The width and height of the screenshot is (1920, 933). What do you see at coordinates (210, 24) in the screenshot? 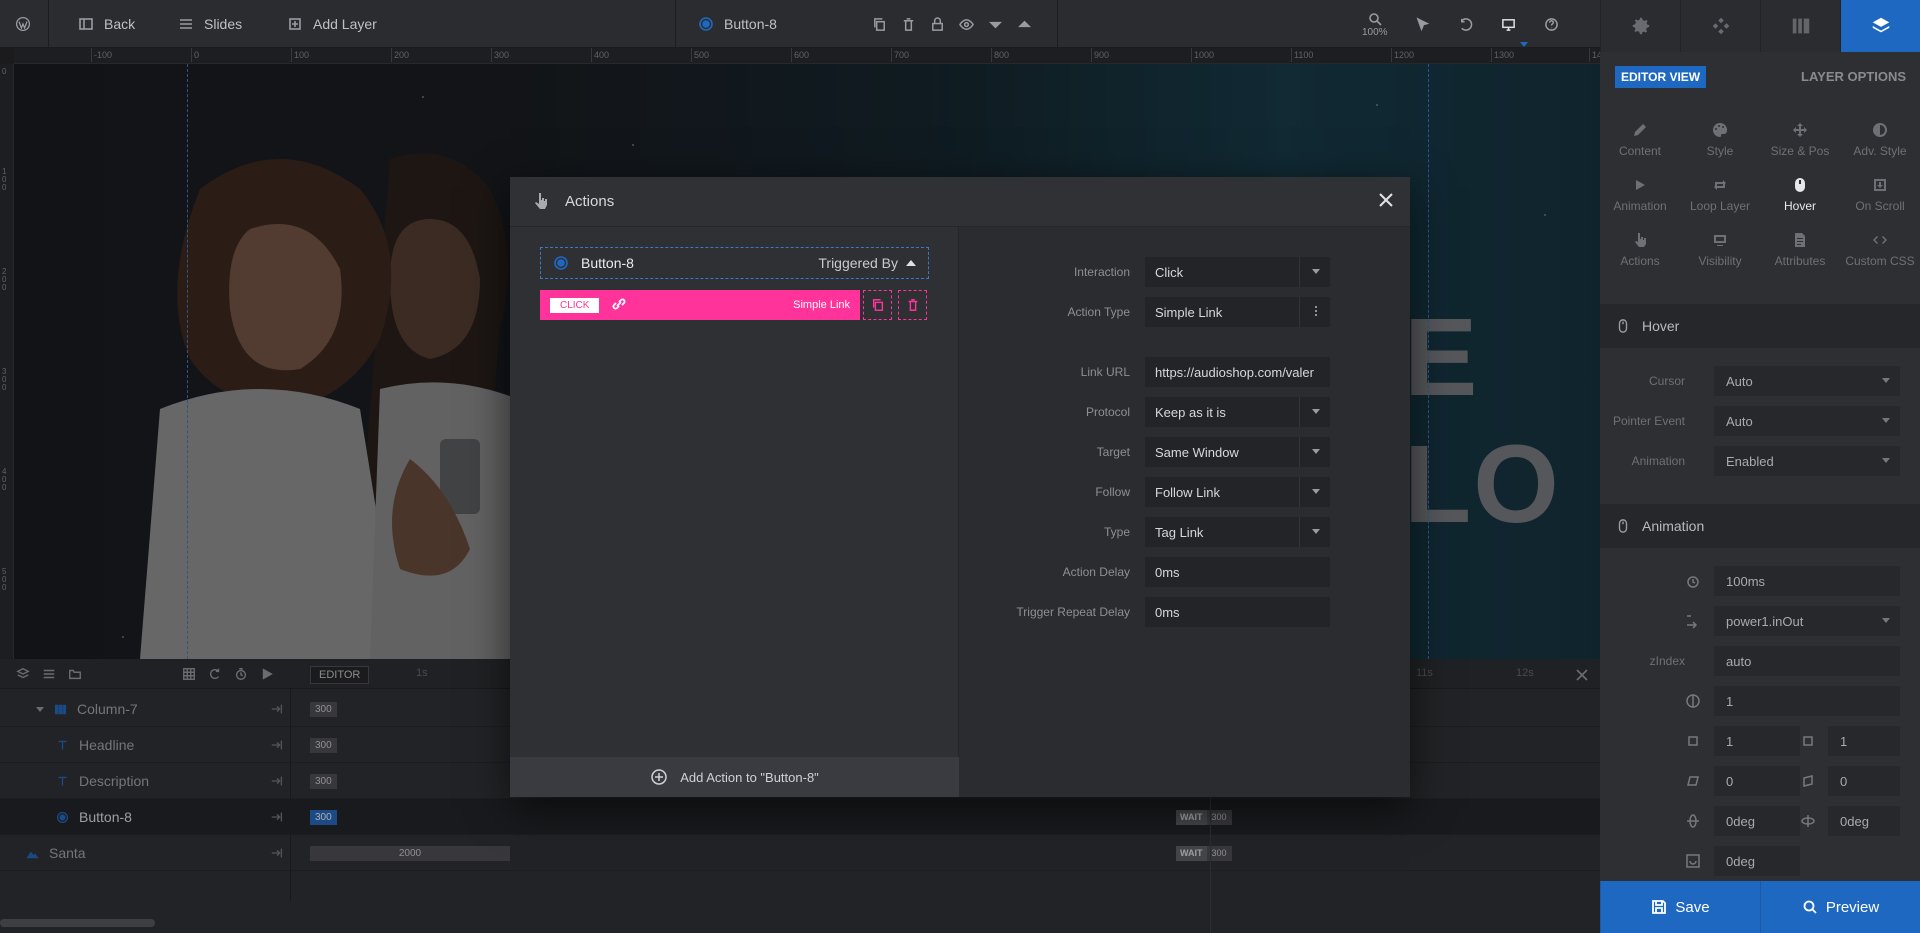
I see `slides-button: Slides` at bounding box center [210, 24].